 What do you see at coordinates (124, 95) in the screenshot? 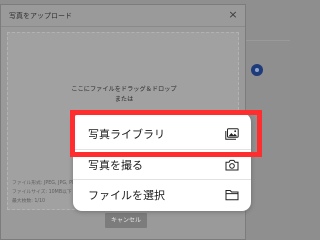
I see `drop-zone-text: ここにファイルをドラッグ＆ドロップ または` at bounding box center [124, 95].